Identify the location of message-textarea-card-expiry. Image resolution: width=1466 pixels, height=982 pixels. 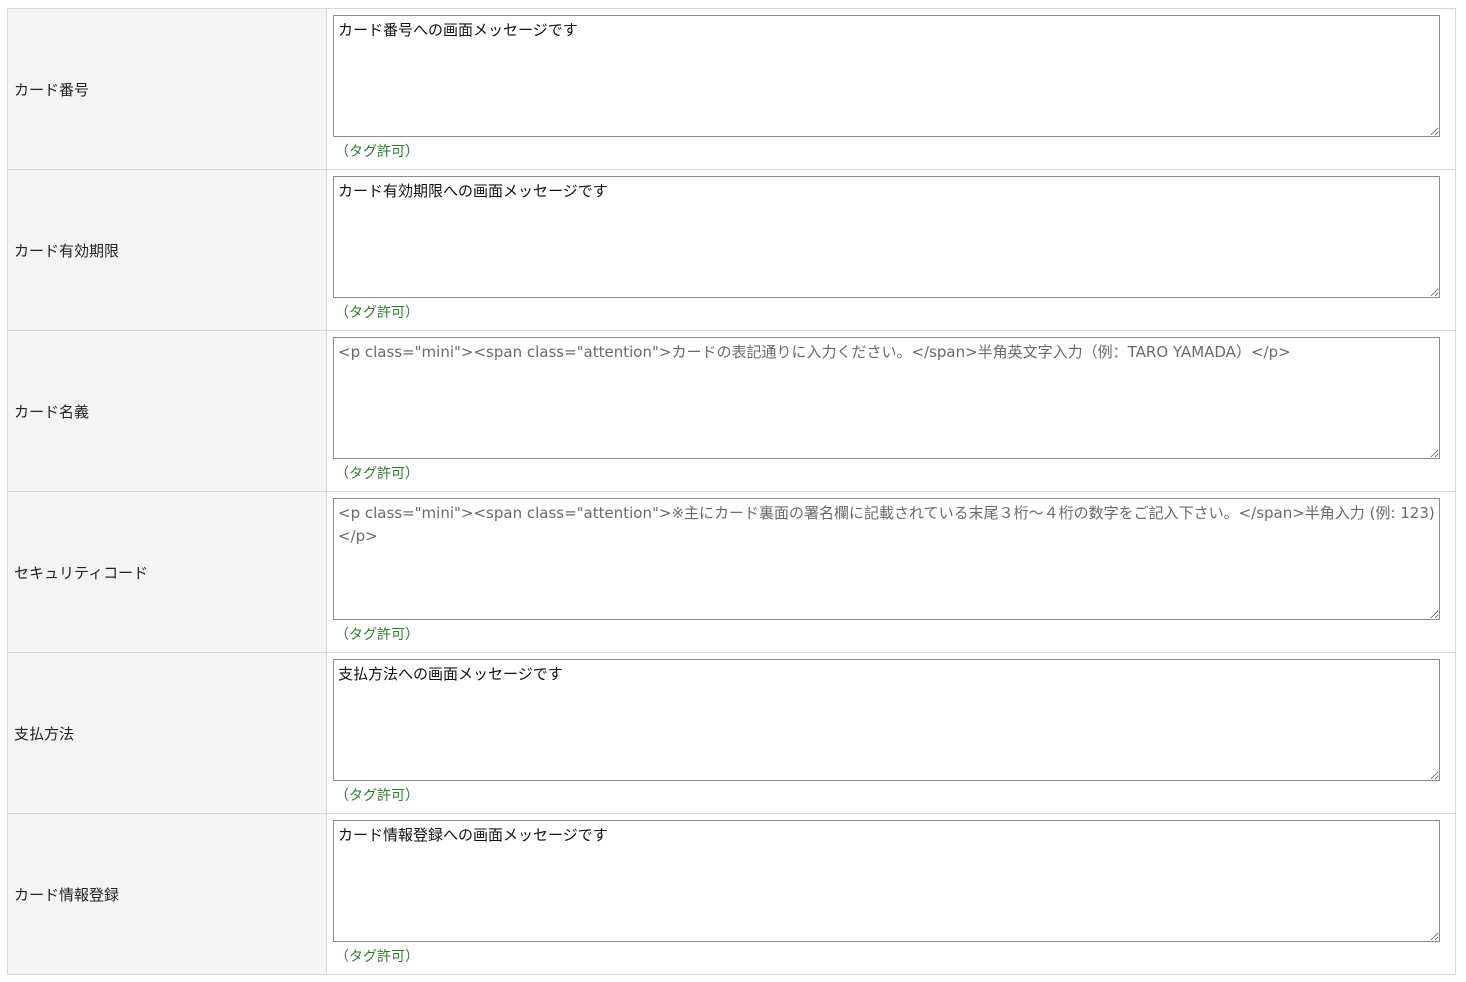
(886, 237).